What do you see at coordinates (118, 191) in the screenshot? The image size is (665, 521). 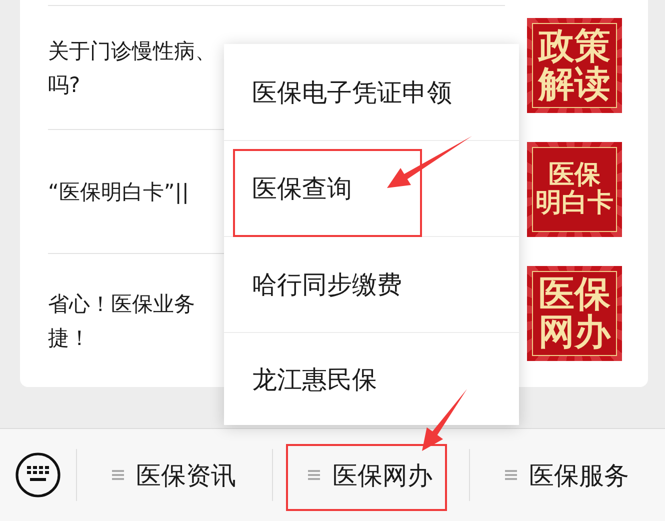 I see `article-title: “医保明白卡”||` at bounding box center [118, 191].